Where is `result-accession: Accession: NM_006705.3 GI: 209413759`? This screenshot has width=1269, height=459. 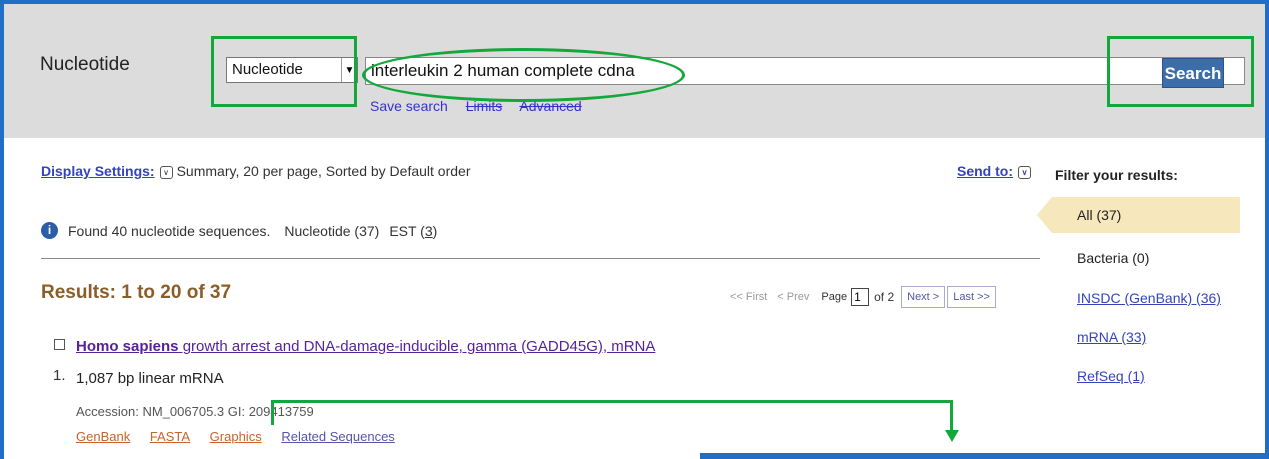
result-accession: Accession: NM_006705.3 GI: 209413759 is located at coordinates (195, 411).